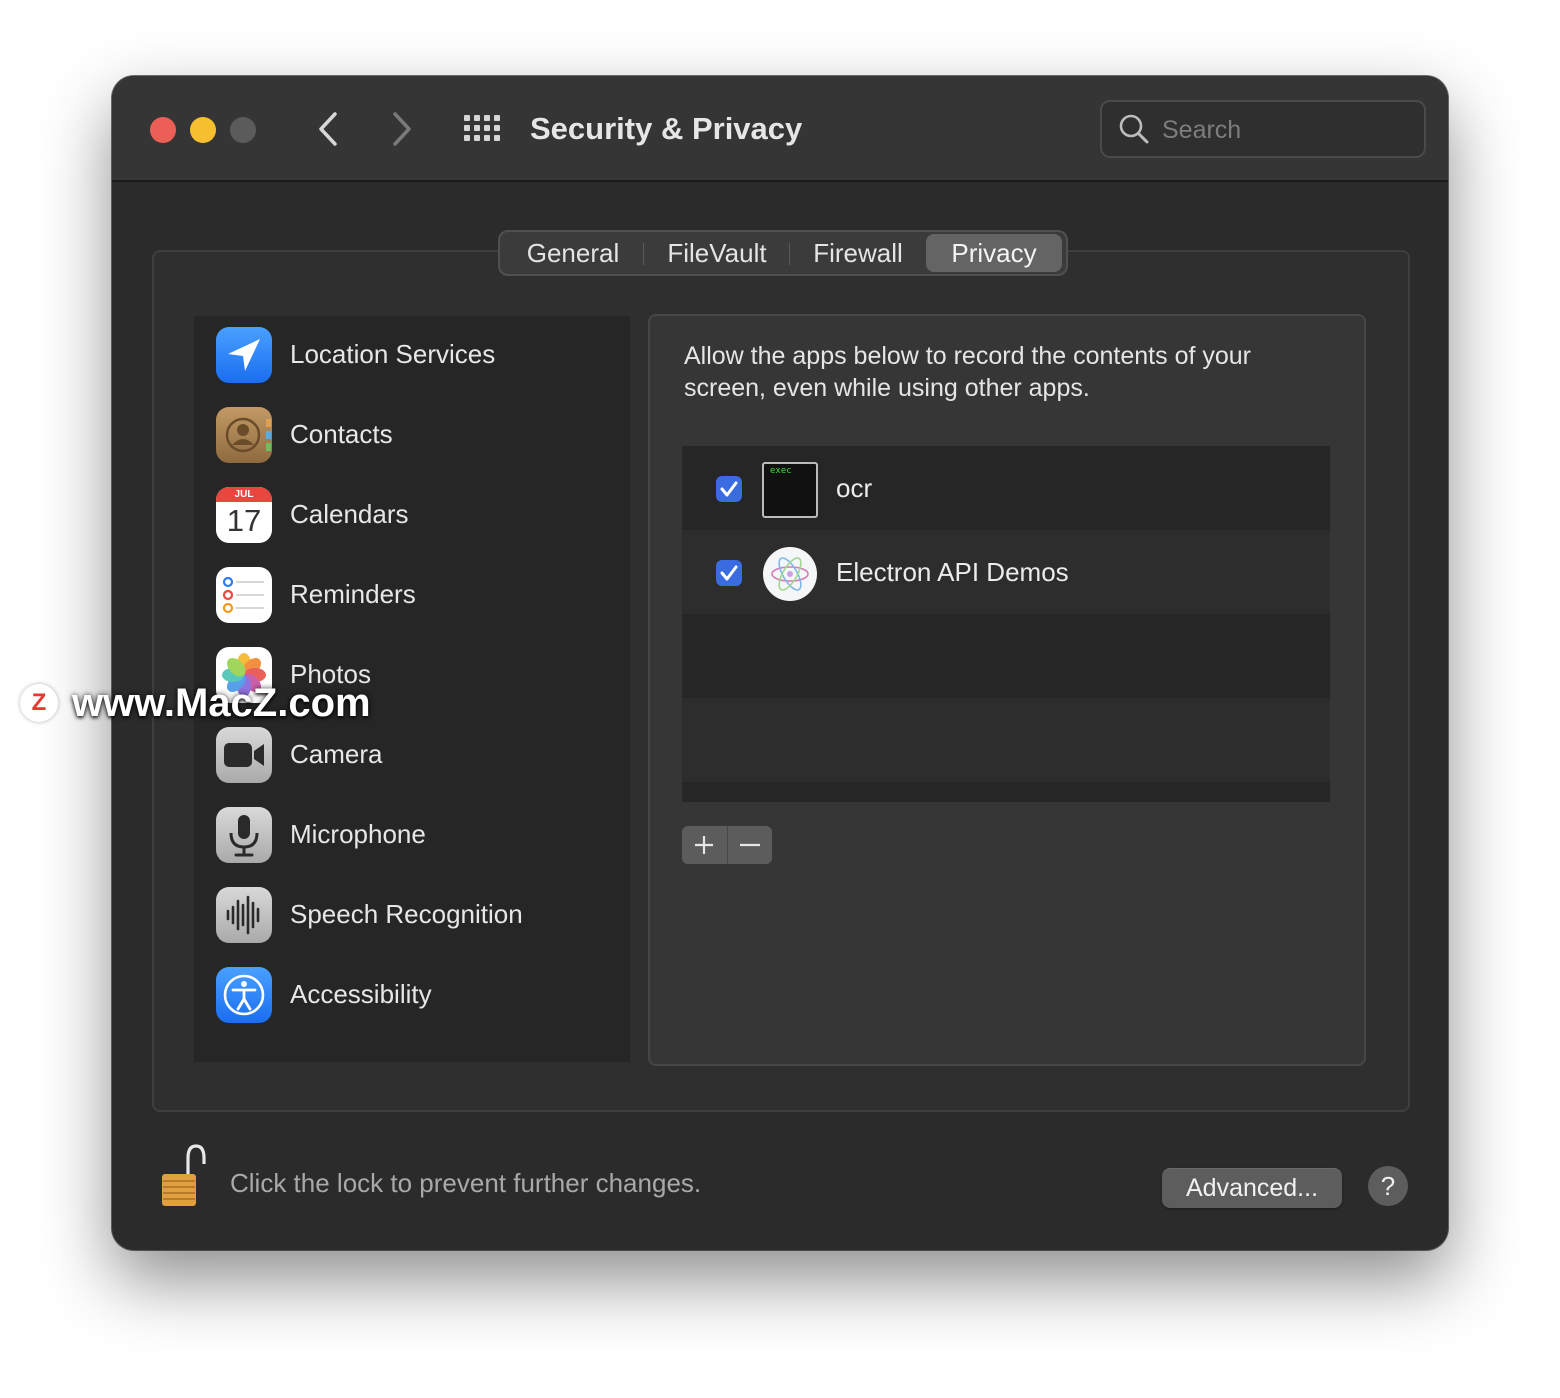  I want to click on search-input, so click(1287, 130).